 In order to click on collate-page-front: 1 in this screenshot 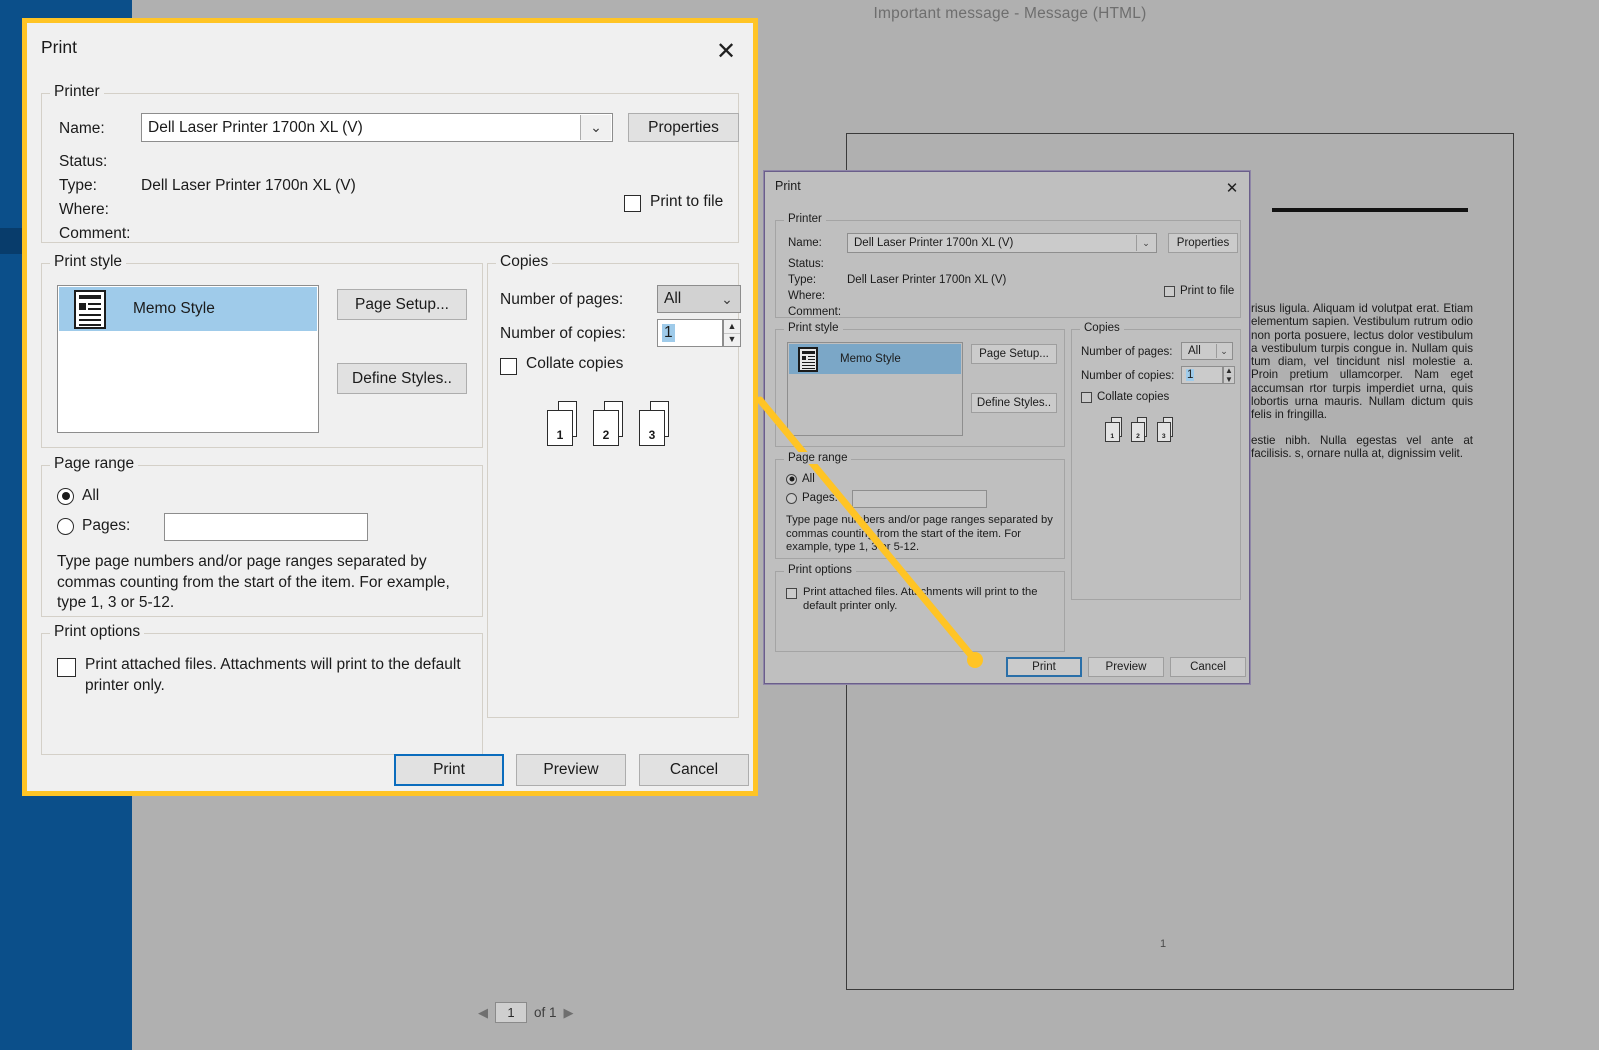, I will do `click(560, 428)`.